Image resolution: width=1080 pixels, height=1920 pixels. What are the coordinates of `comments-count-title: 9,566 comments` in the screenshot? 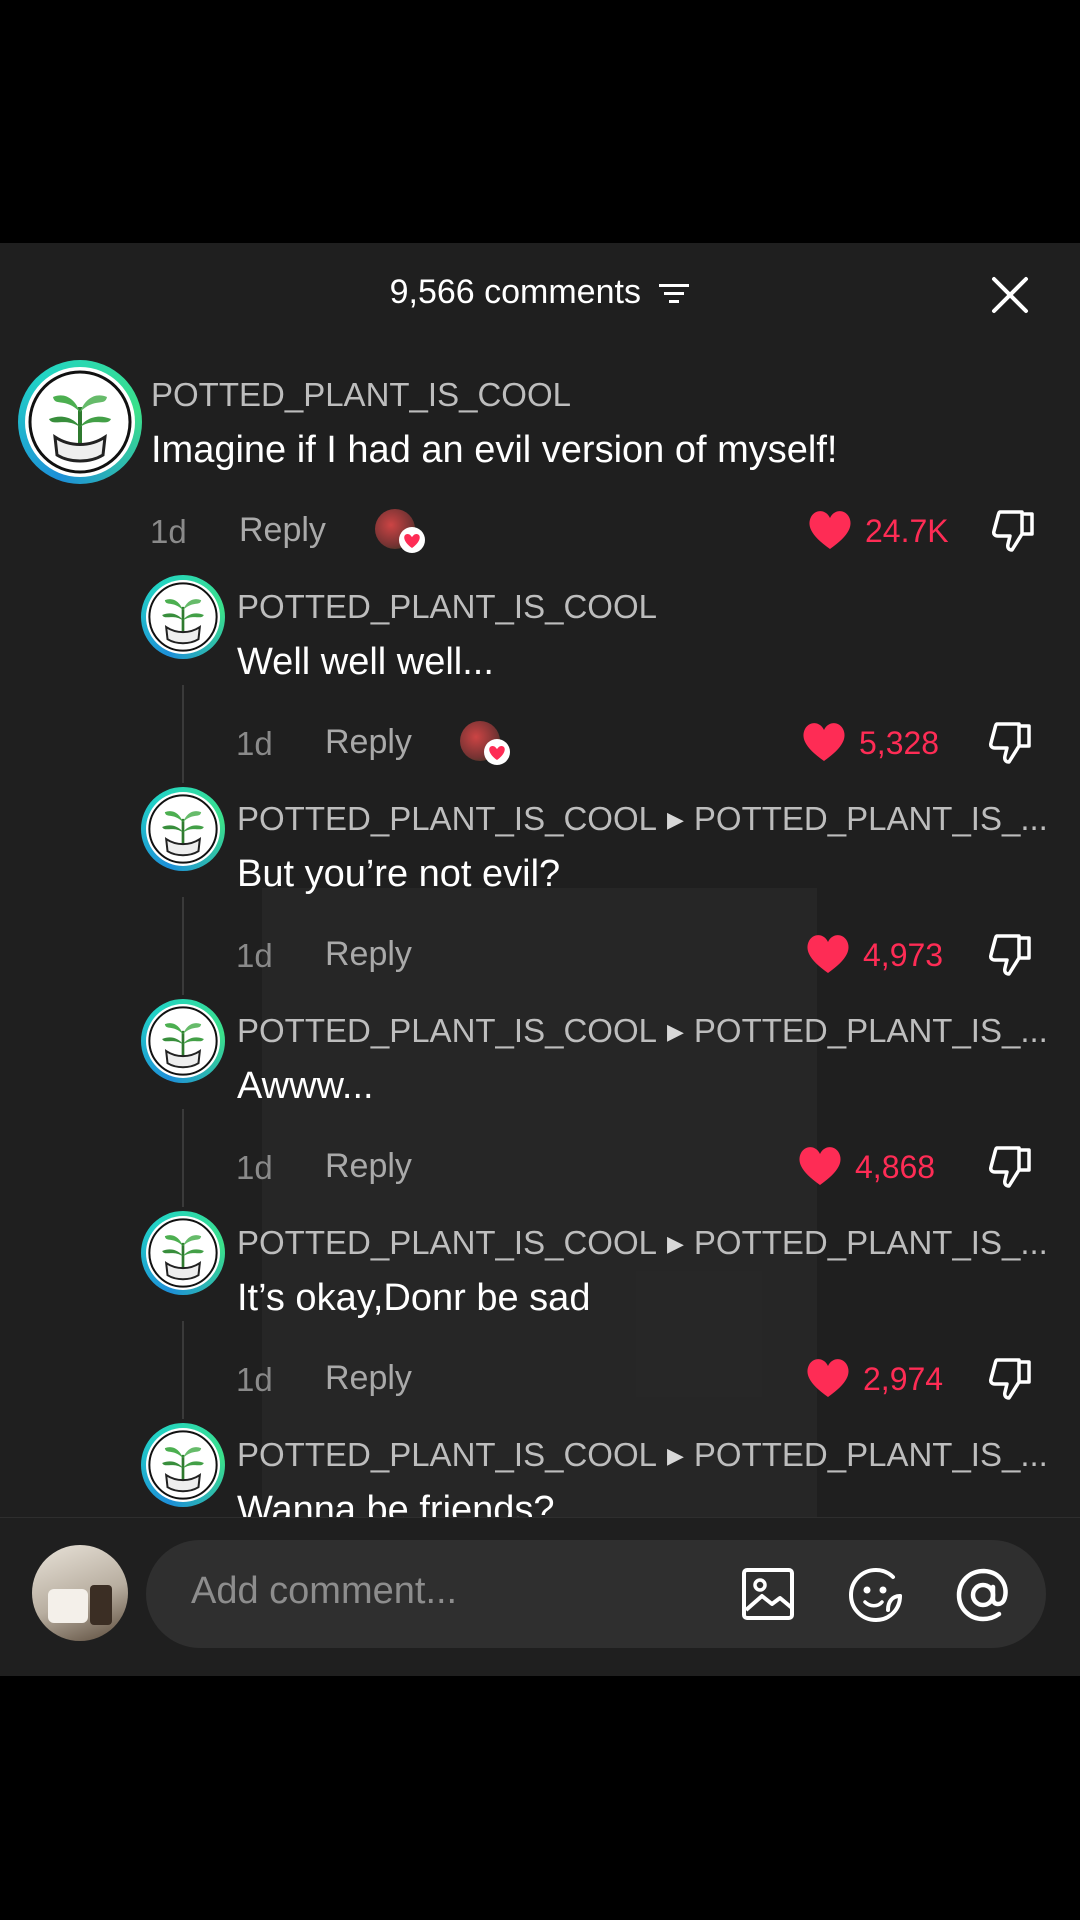 It's located at (540, 292).